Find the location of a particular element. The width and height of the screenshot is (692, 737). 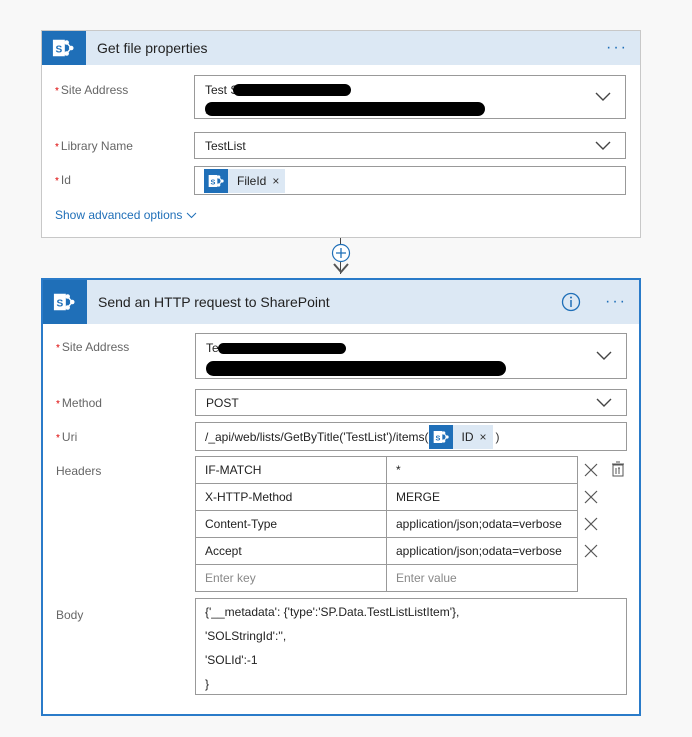

card-header: Send an HTTP request to SharePoint ··· is located at coordinates (341, 302).